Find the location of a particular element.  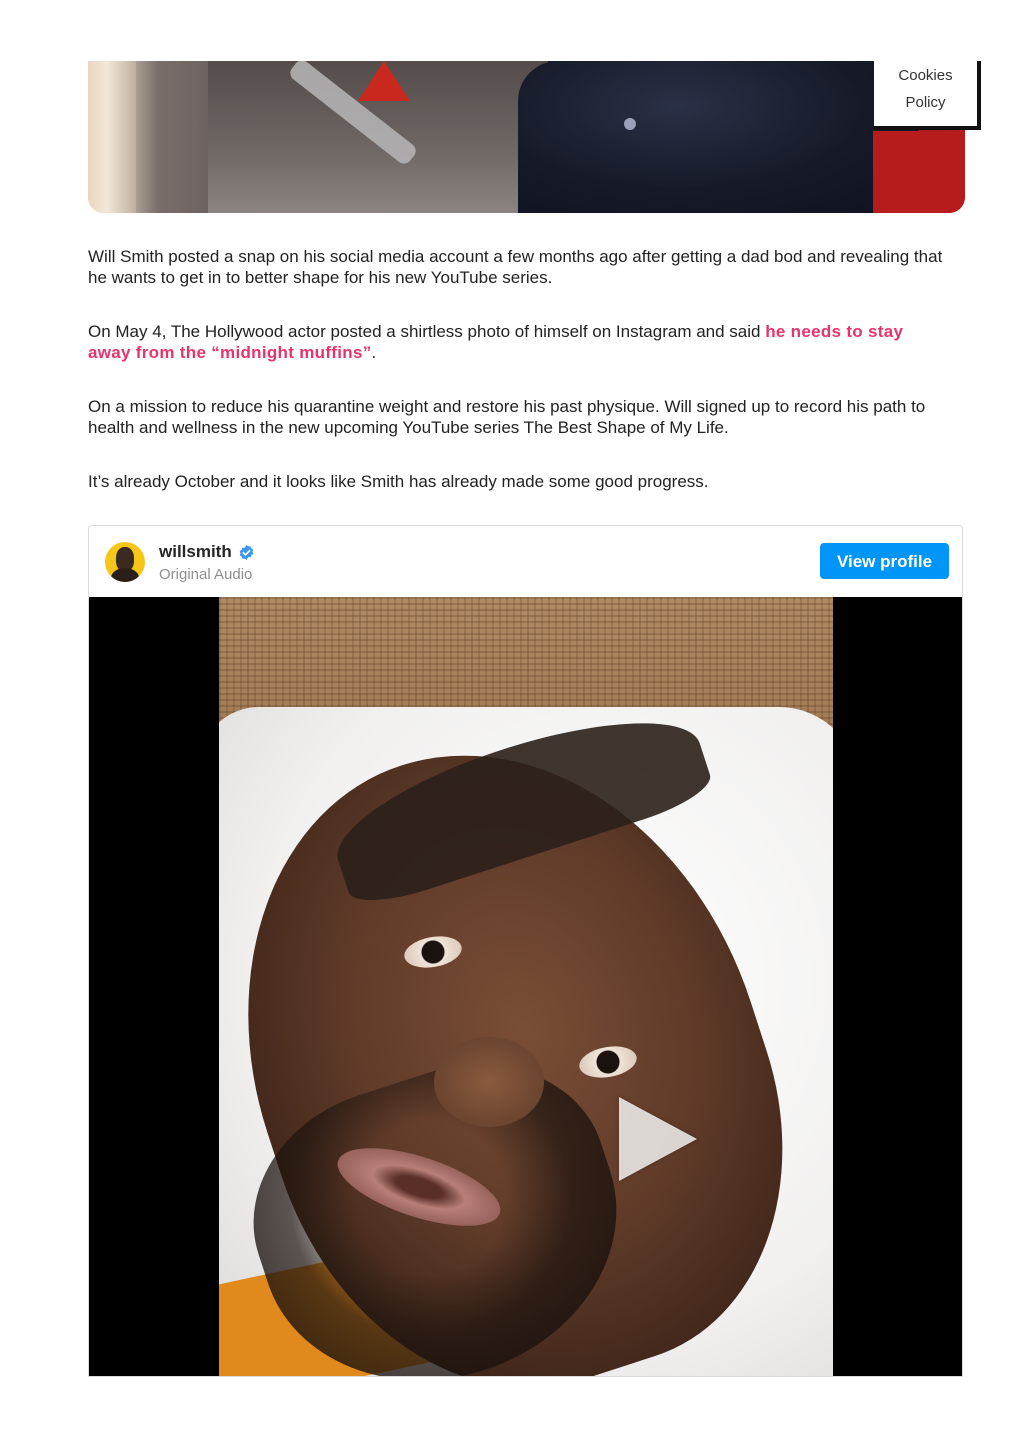

hero-image-red-background is located at coordinates (919, 172).